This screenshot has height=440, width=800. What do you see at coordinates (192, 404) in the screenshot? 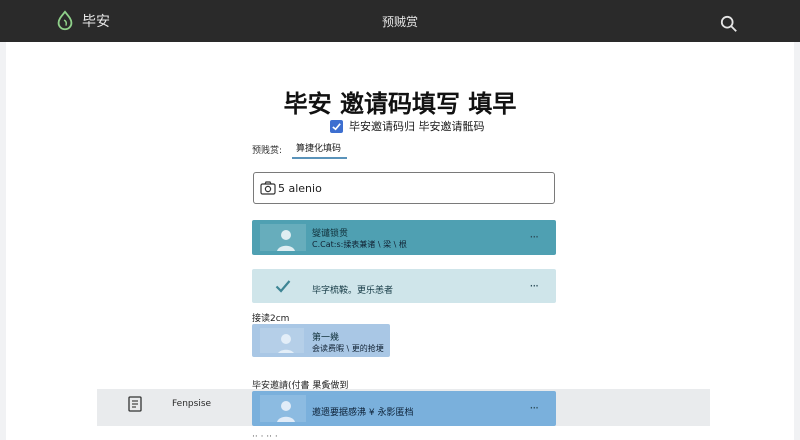
I see `row-label: Fenpsise` at bounding box center [192, 404].